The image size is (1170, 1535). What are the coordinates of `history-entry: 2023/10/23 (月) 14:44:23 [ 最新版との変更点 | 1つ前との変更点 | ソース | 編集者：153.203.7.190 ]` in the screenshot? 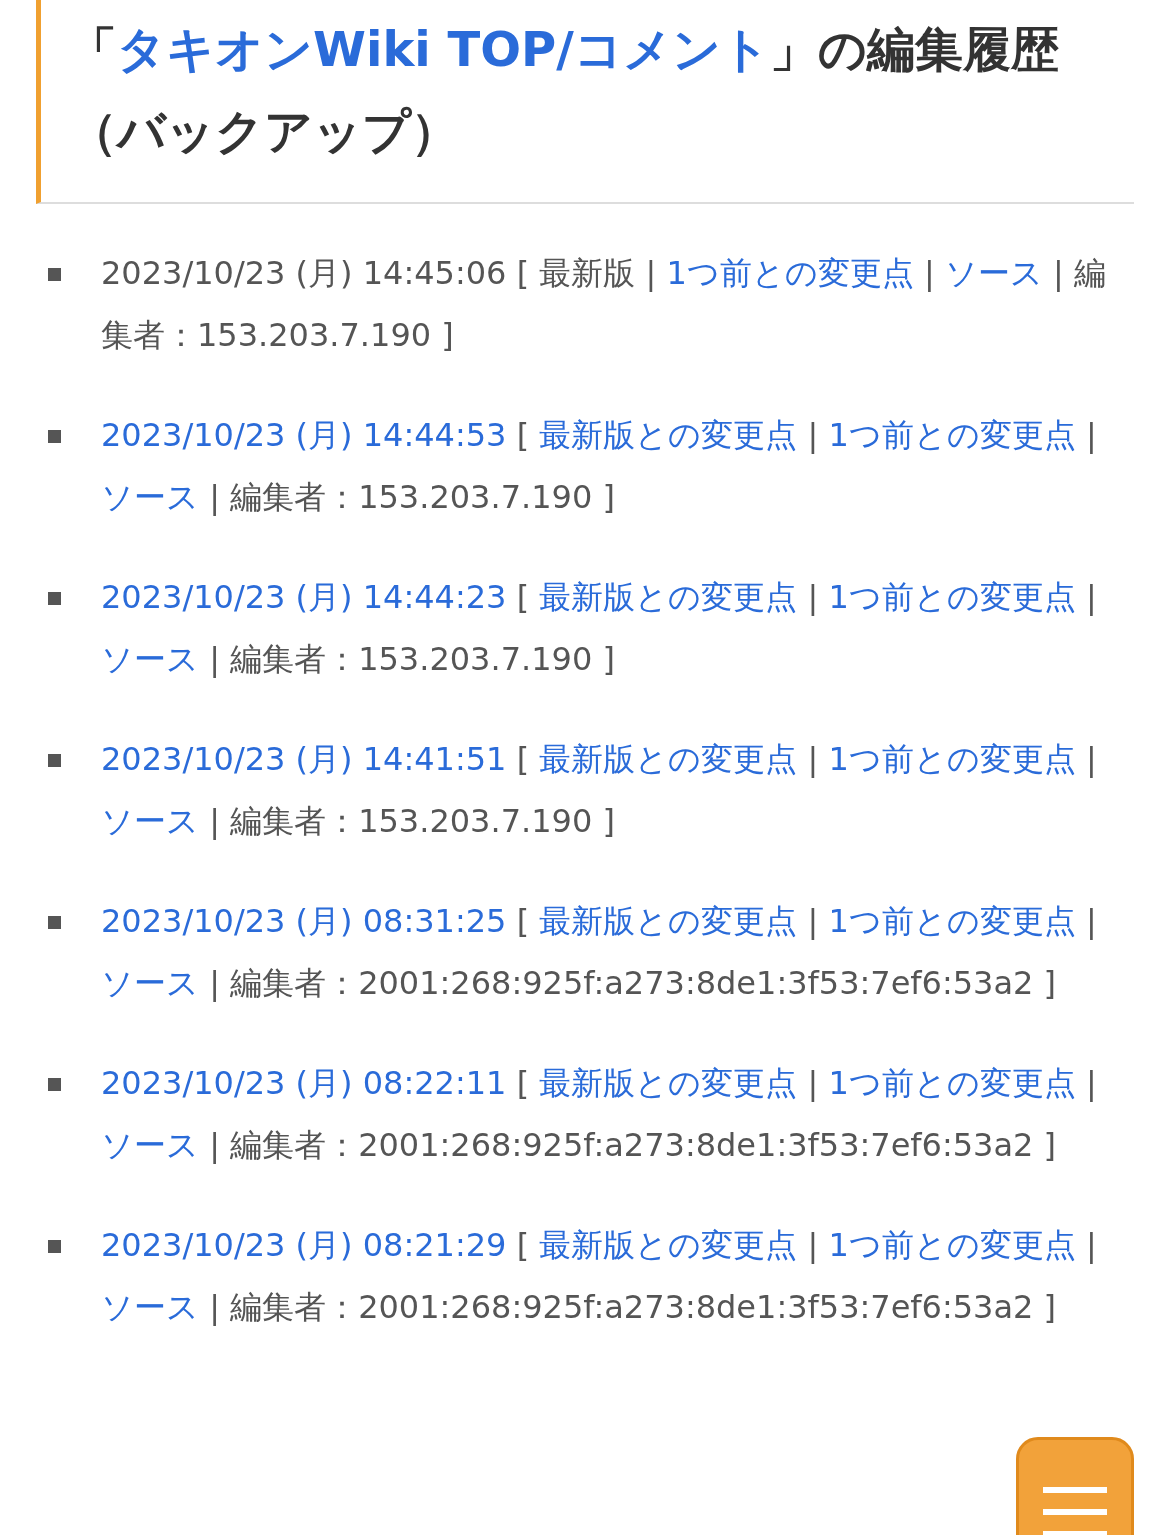 It's located at (599, 628).